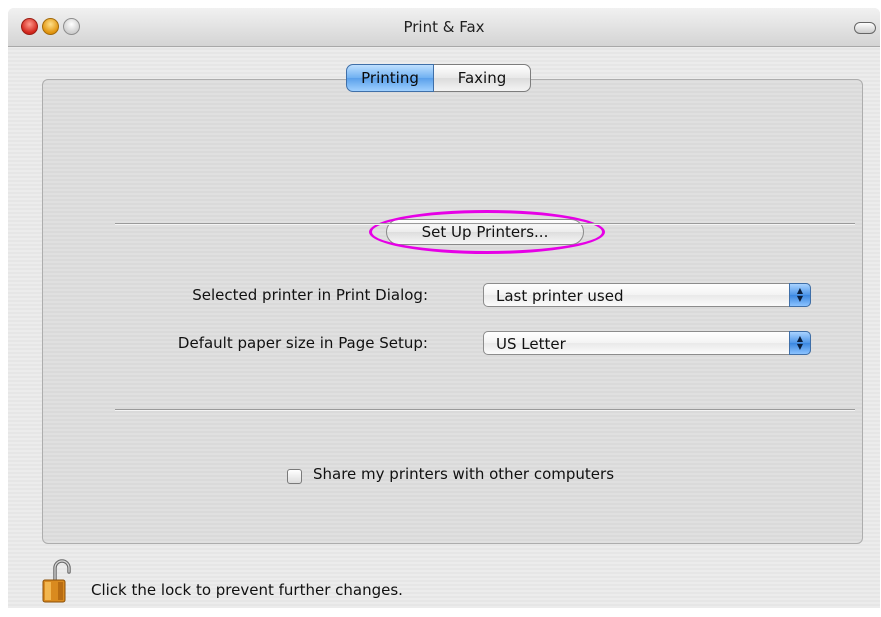  Describe the element at coordinates (294, 476) in the screenshot. I see `share-printers-checkbox` at that location.